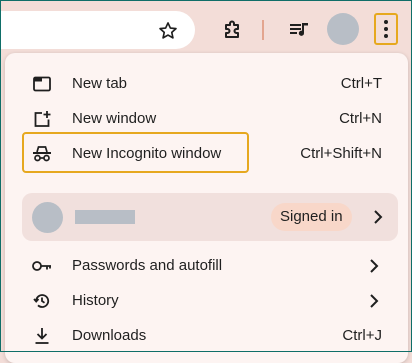  What do you see at coordinates (42, 84) in the screenshot?
I see `new-tab-icon` at bounding box center [42, 84].